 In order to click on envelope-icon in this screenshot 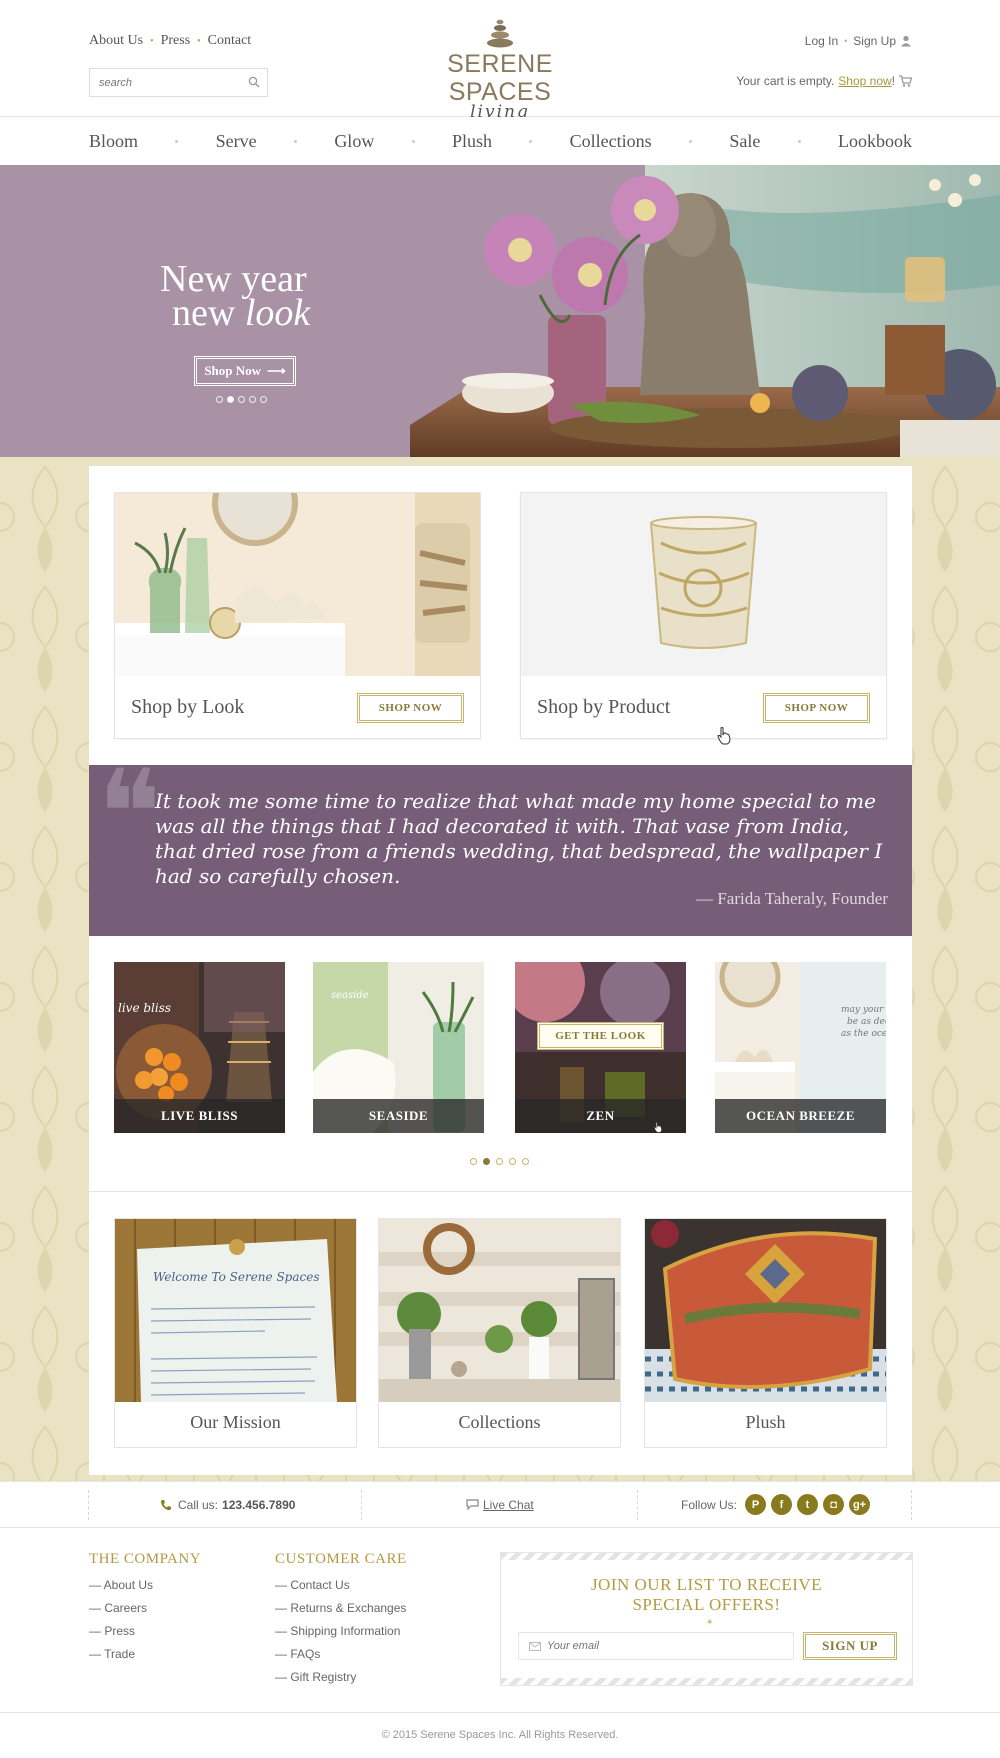, I will do `click(535, 1646)`.